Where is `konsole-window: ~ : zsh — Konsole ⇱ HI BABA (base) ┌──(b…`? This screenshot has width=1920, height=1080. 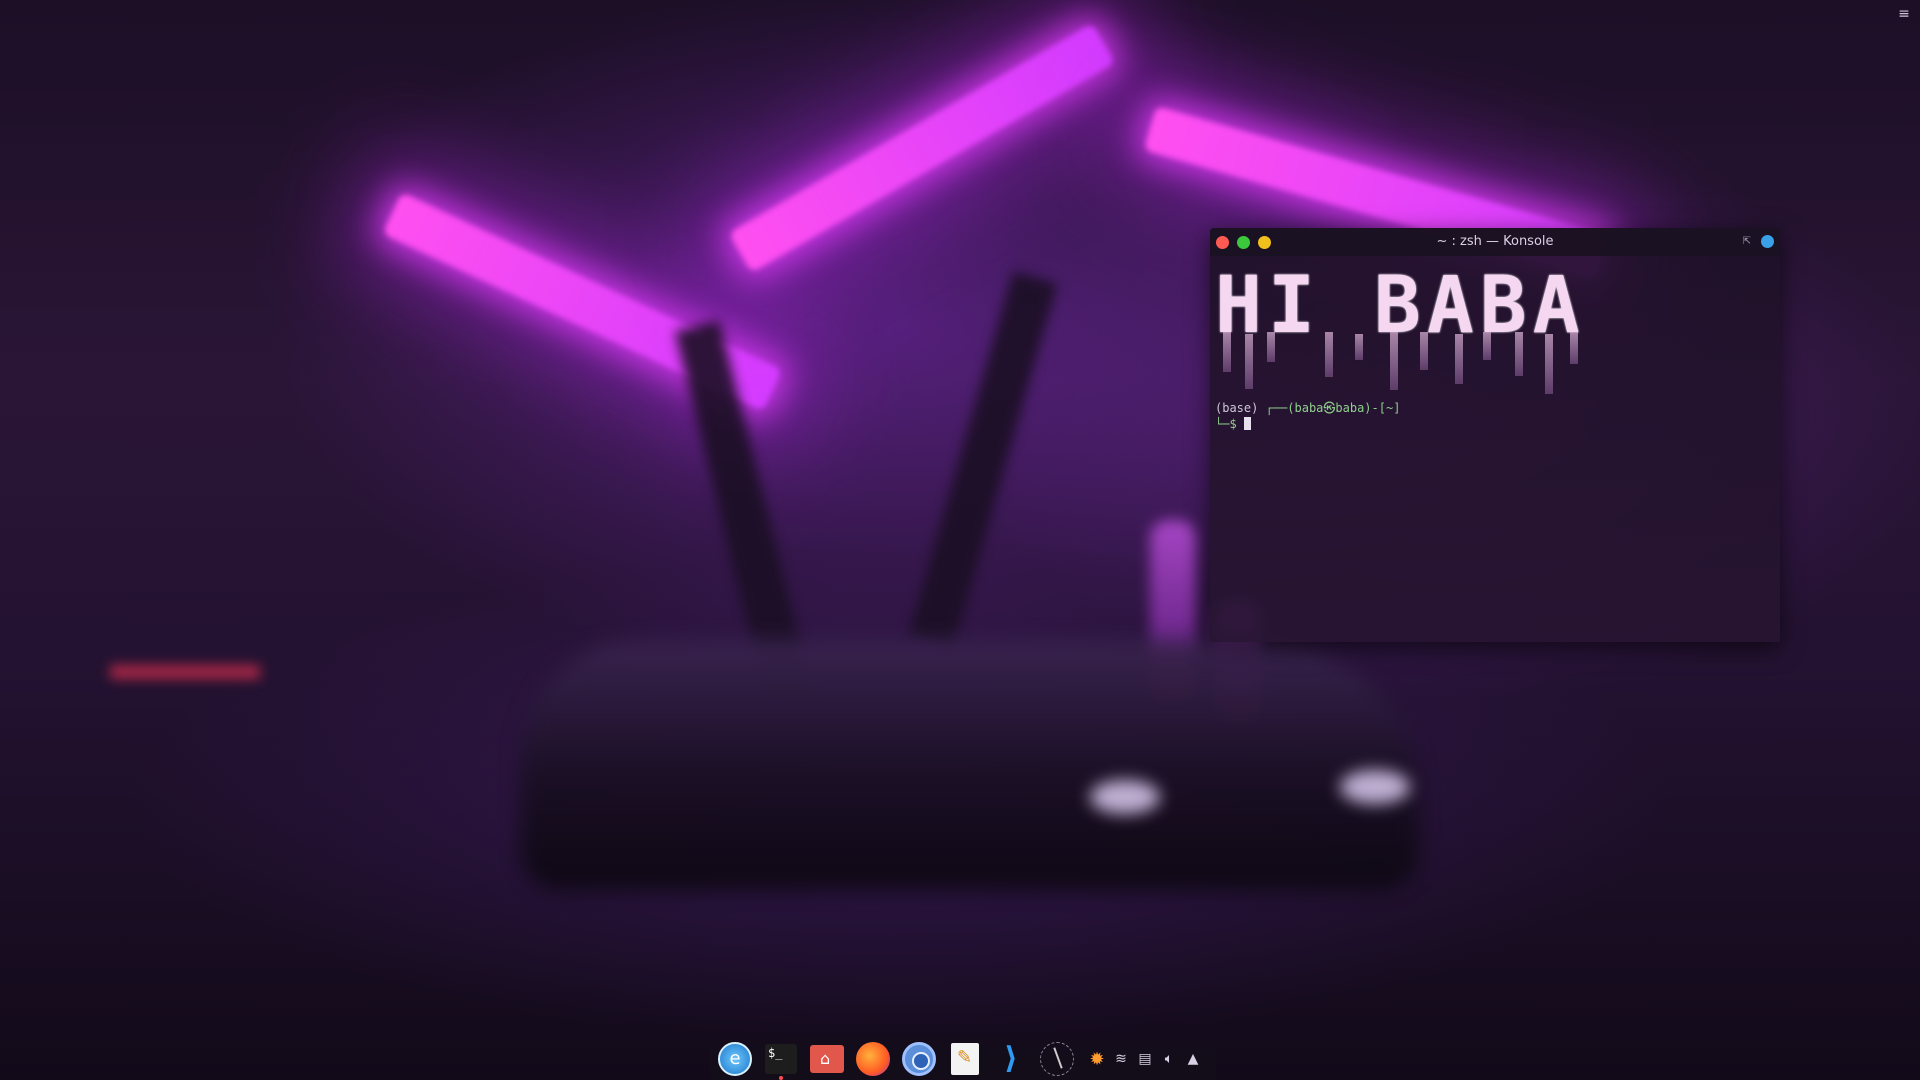 konsole-window: ~ : zsh — Konsole ⇱ HI BABA (base) ┌──(b… is located at coordinates (1495, 435).